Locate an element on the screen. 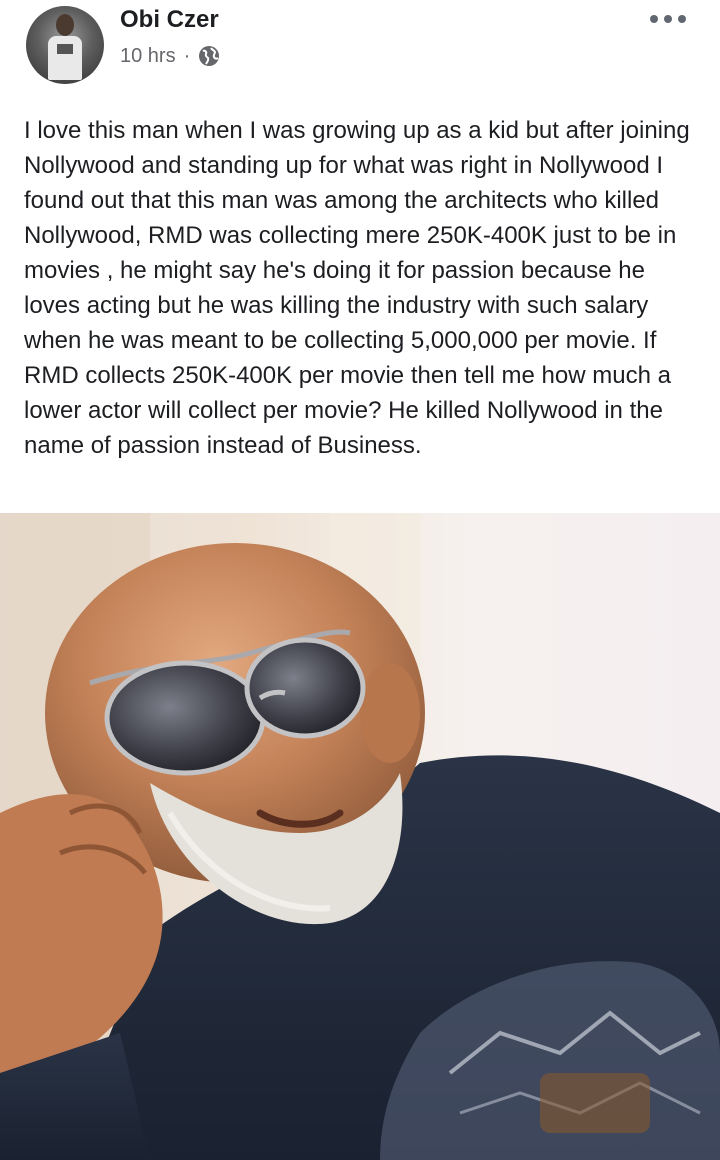 The image size is (720, 1160). post-time: 10 hrs is located at coordinates (148, 56).